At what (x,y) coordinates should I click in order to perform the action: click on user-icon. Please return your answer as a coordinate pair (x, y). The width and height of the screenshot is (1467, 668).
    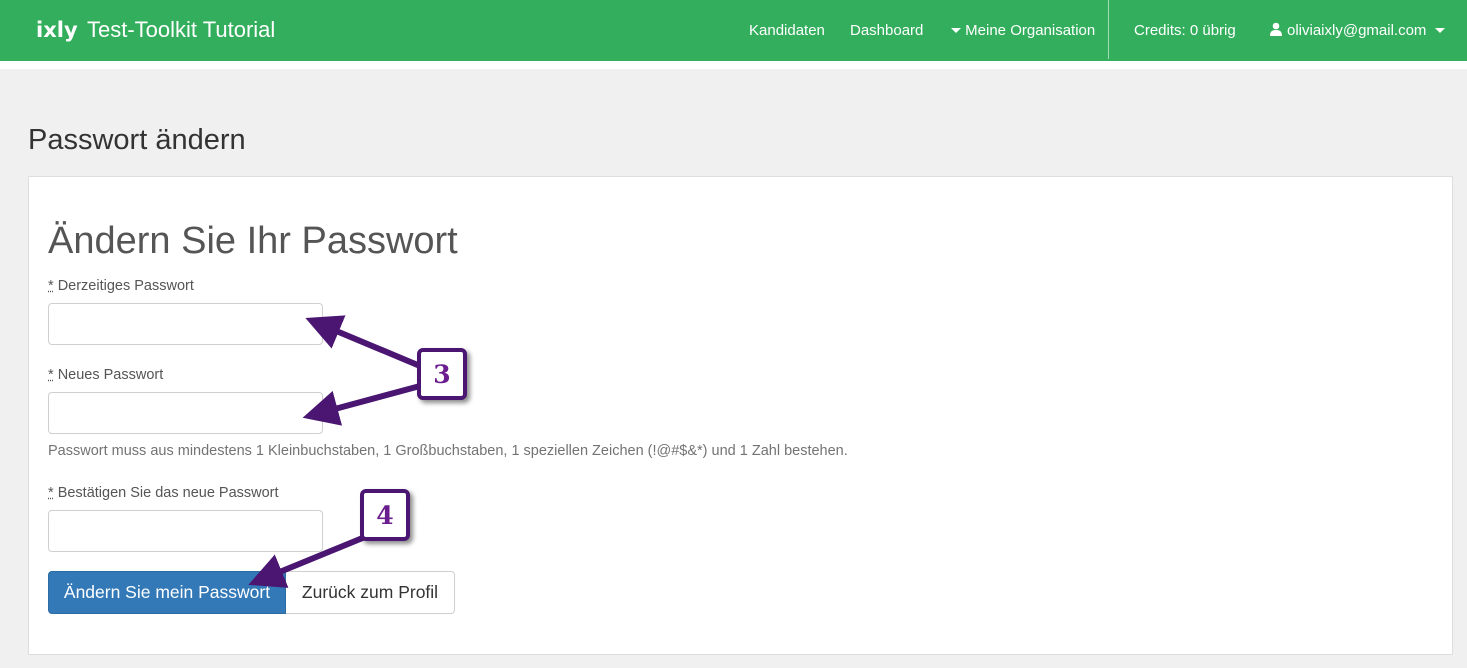
    Looking at the image, I should click on (1276, 29).